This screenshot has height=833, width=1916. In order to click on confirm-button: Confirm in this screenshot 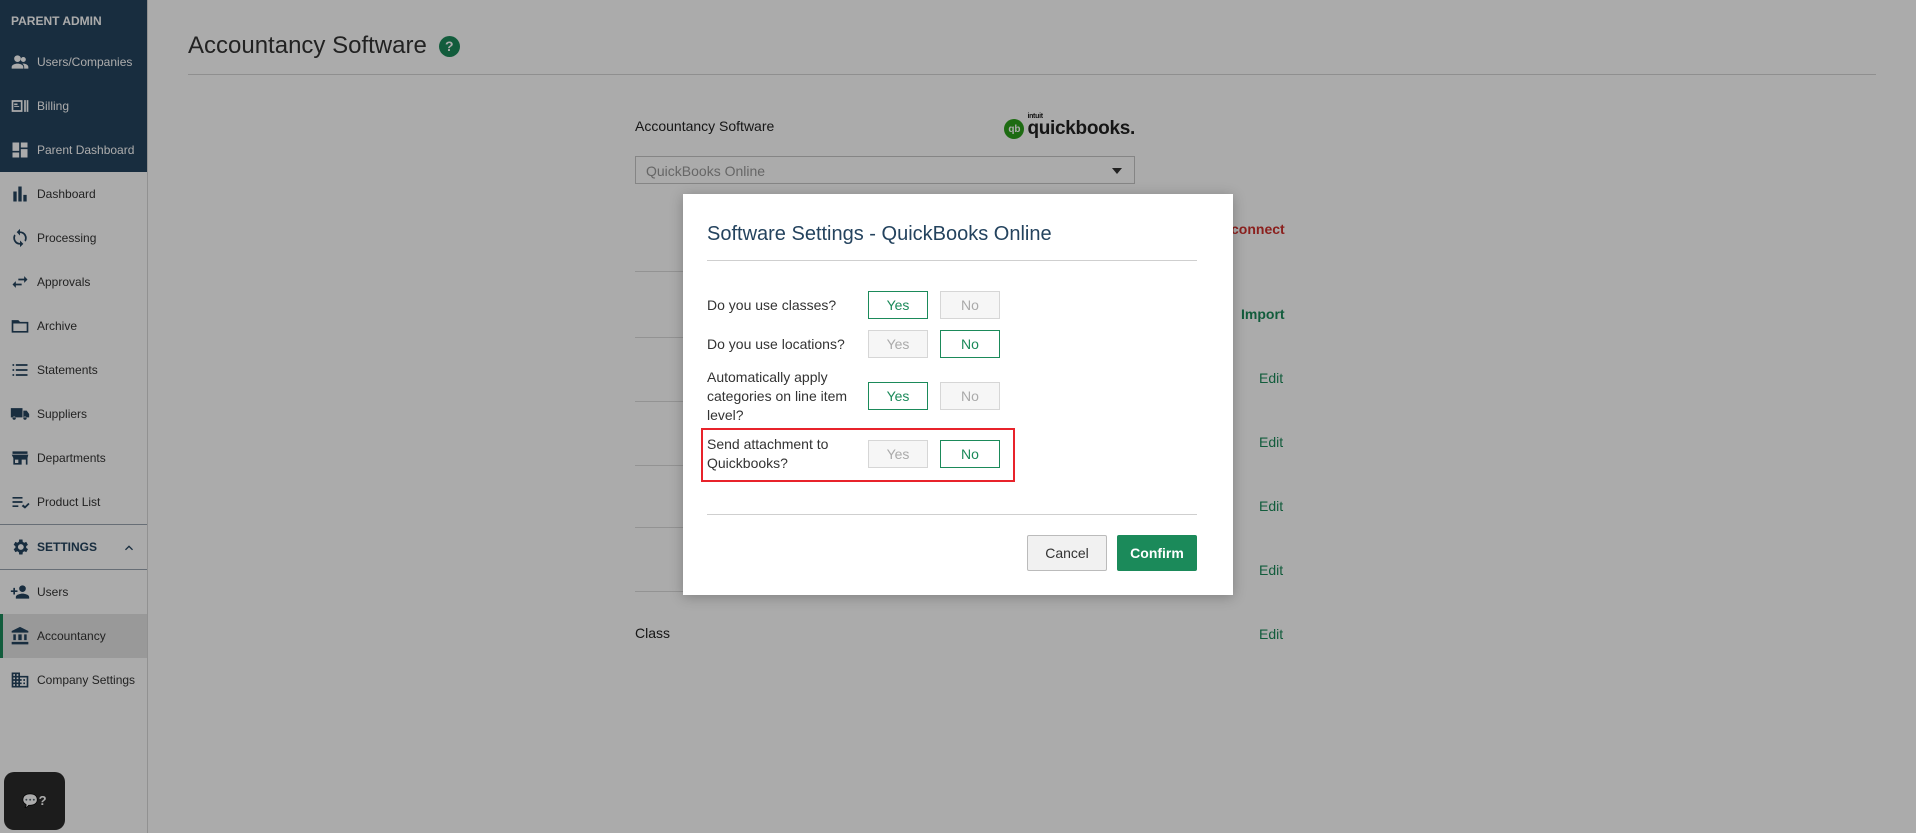, I will do `click(1157, 553)`.